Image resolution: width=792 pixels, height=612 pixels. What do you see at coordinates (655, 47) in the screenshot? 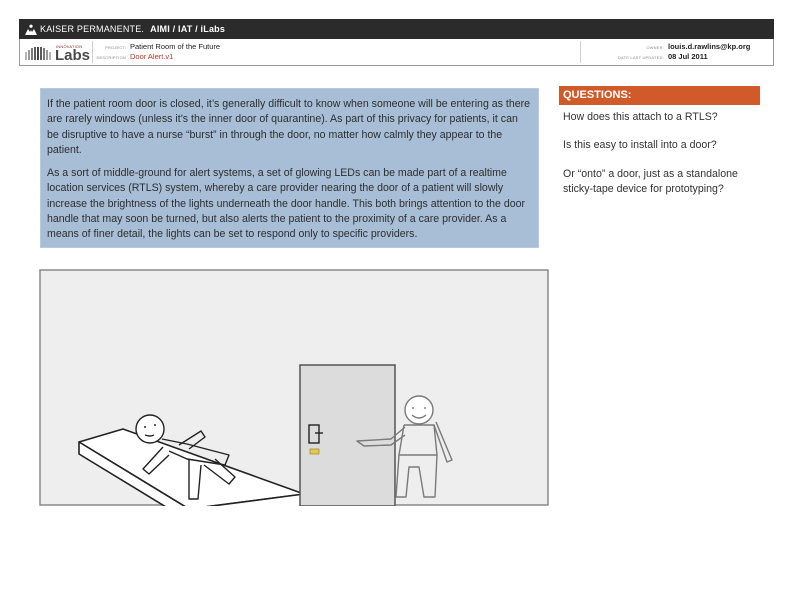
I see `owner-label: OWNER:` at bounding box center [655, 47].